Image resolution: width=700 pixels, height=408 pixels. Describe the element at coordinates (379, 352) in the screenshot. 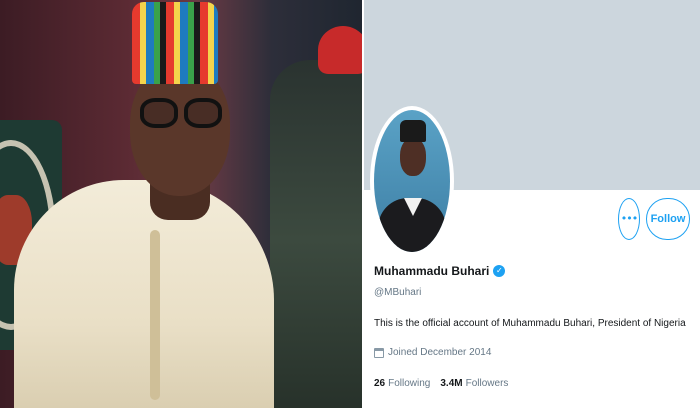

I see `calendar-icon` at that location.